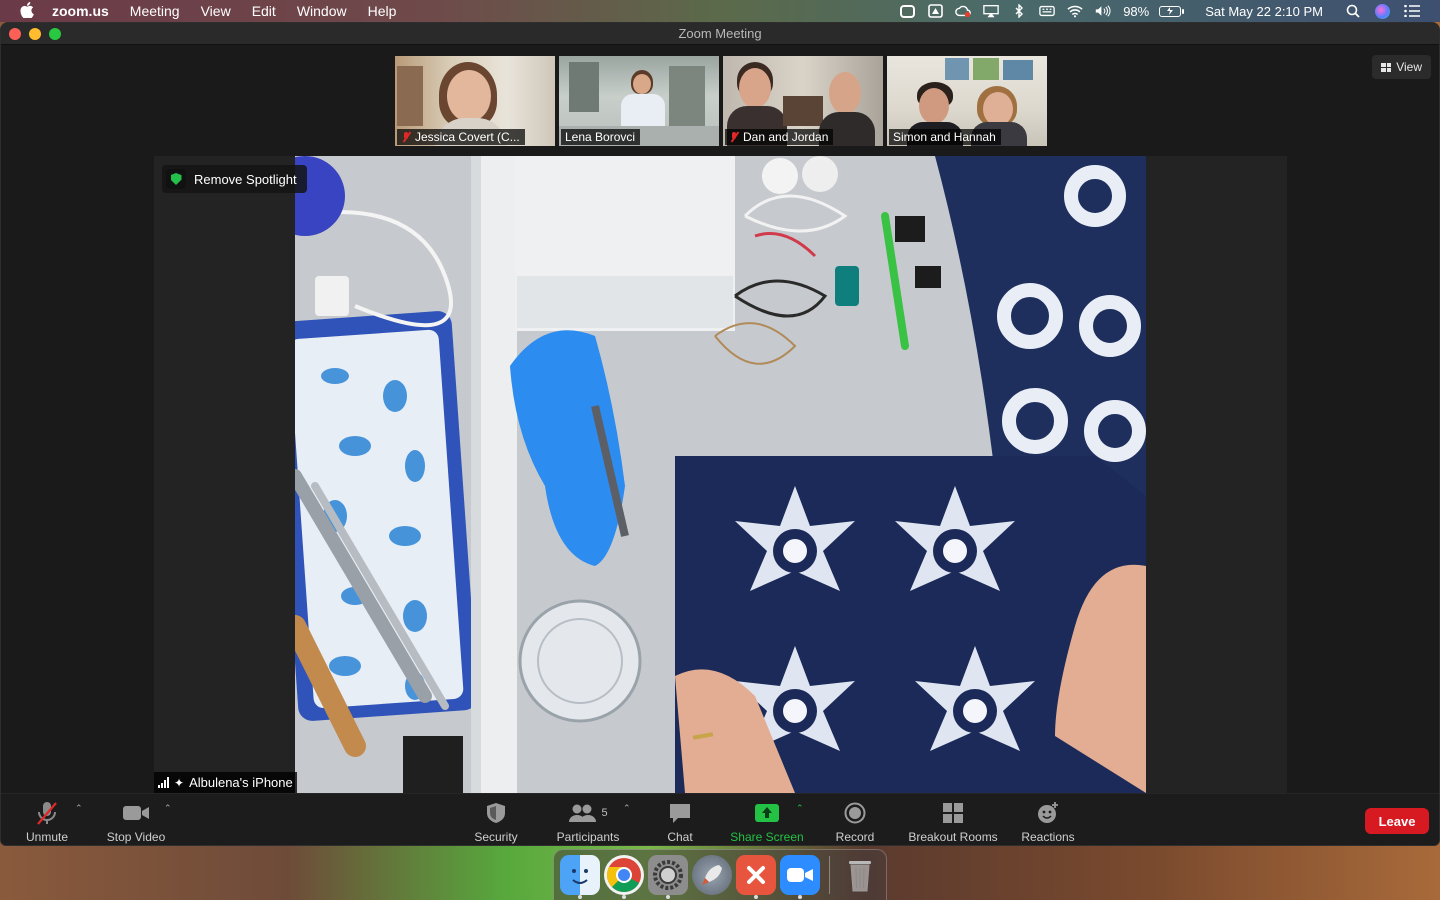 The height and width of the screenshot is (900, 1440). Describe the element at coordinates (163, 782) in the screenshot. I see `connection-strength-icon` at that location.